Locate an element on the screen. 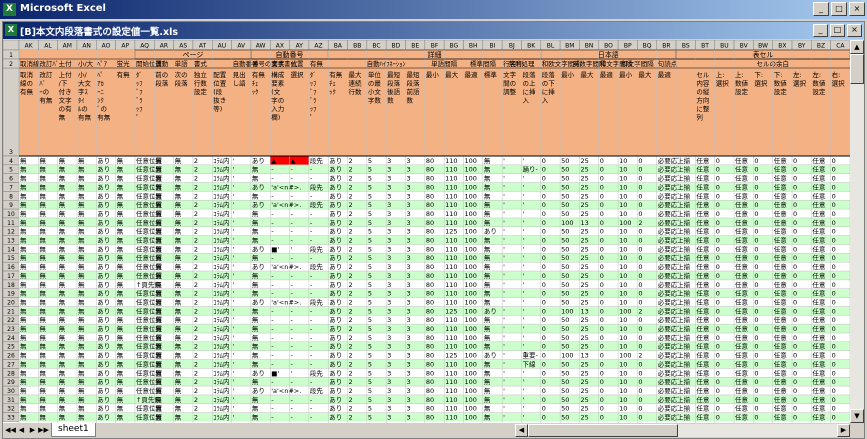  workbook-titlebar: X [B]本文内段落書式の設定値一覧.xls _ □ × is located at coordinates (433, 30).